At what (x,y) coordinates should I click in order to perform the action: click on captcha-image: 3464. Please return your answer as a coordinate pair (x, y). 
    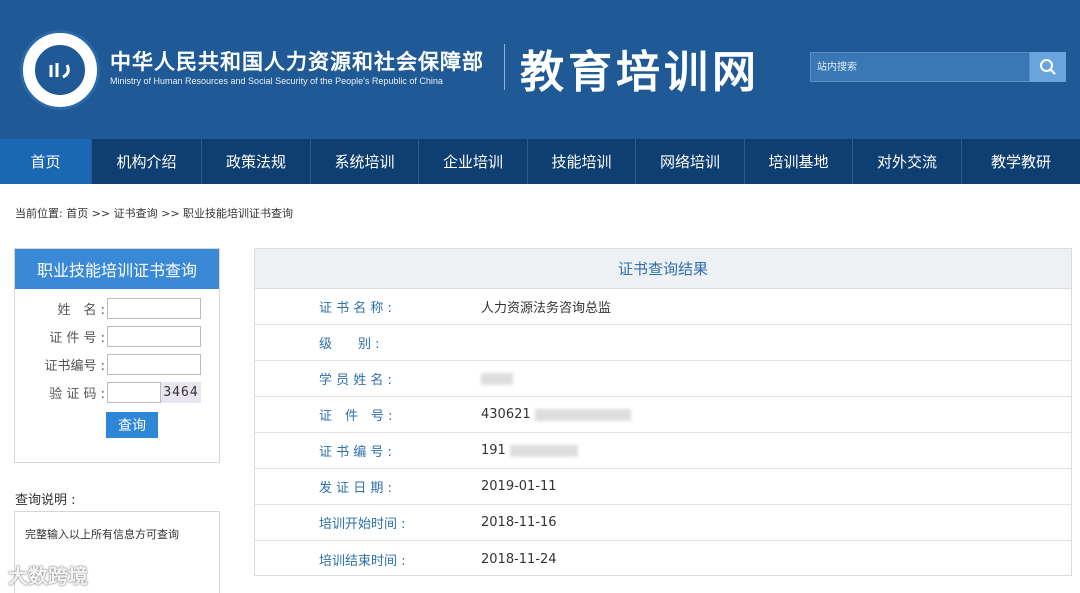
    Looking at the image, I should click on (181, 392).